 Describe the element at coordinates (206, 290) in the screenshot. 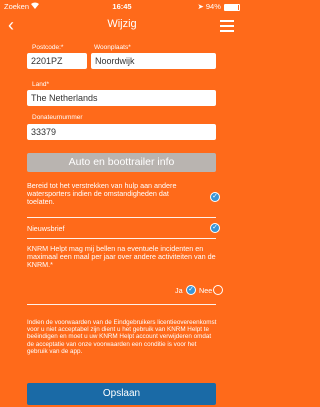

I see `no-label: Nee` at that location.